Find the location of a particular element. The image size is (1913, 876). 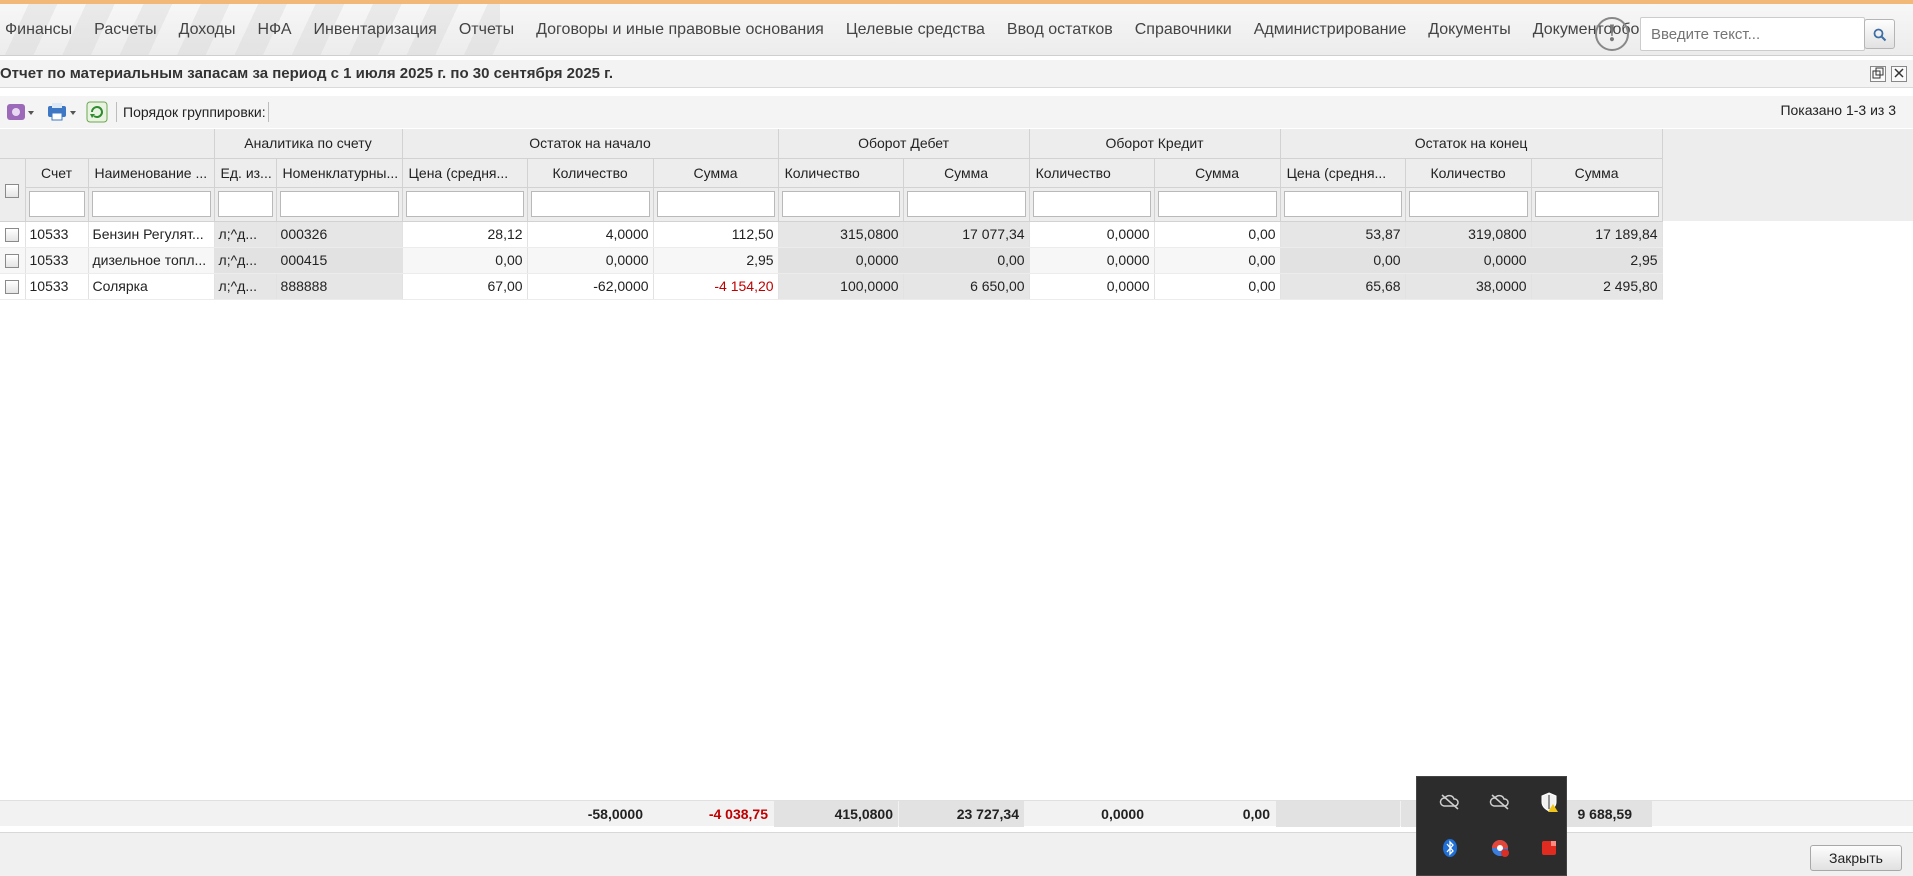

search-button is located at coordinates (1879, 34).